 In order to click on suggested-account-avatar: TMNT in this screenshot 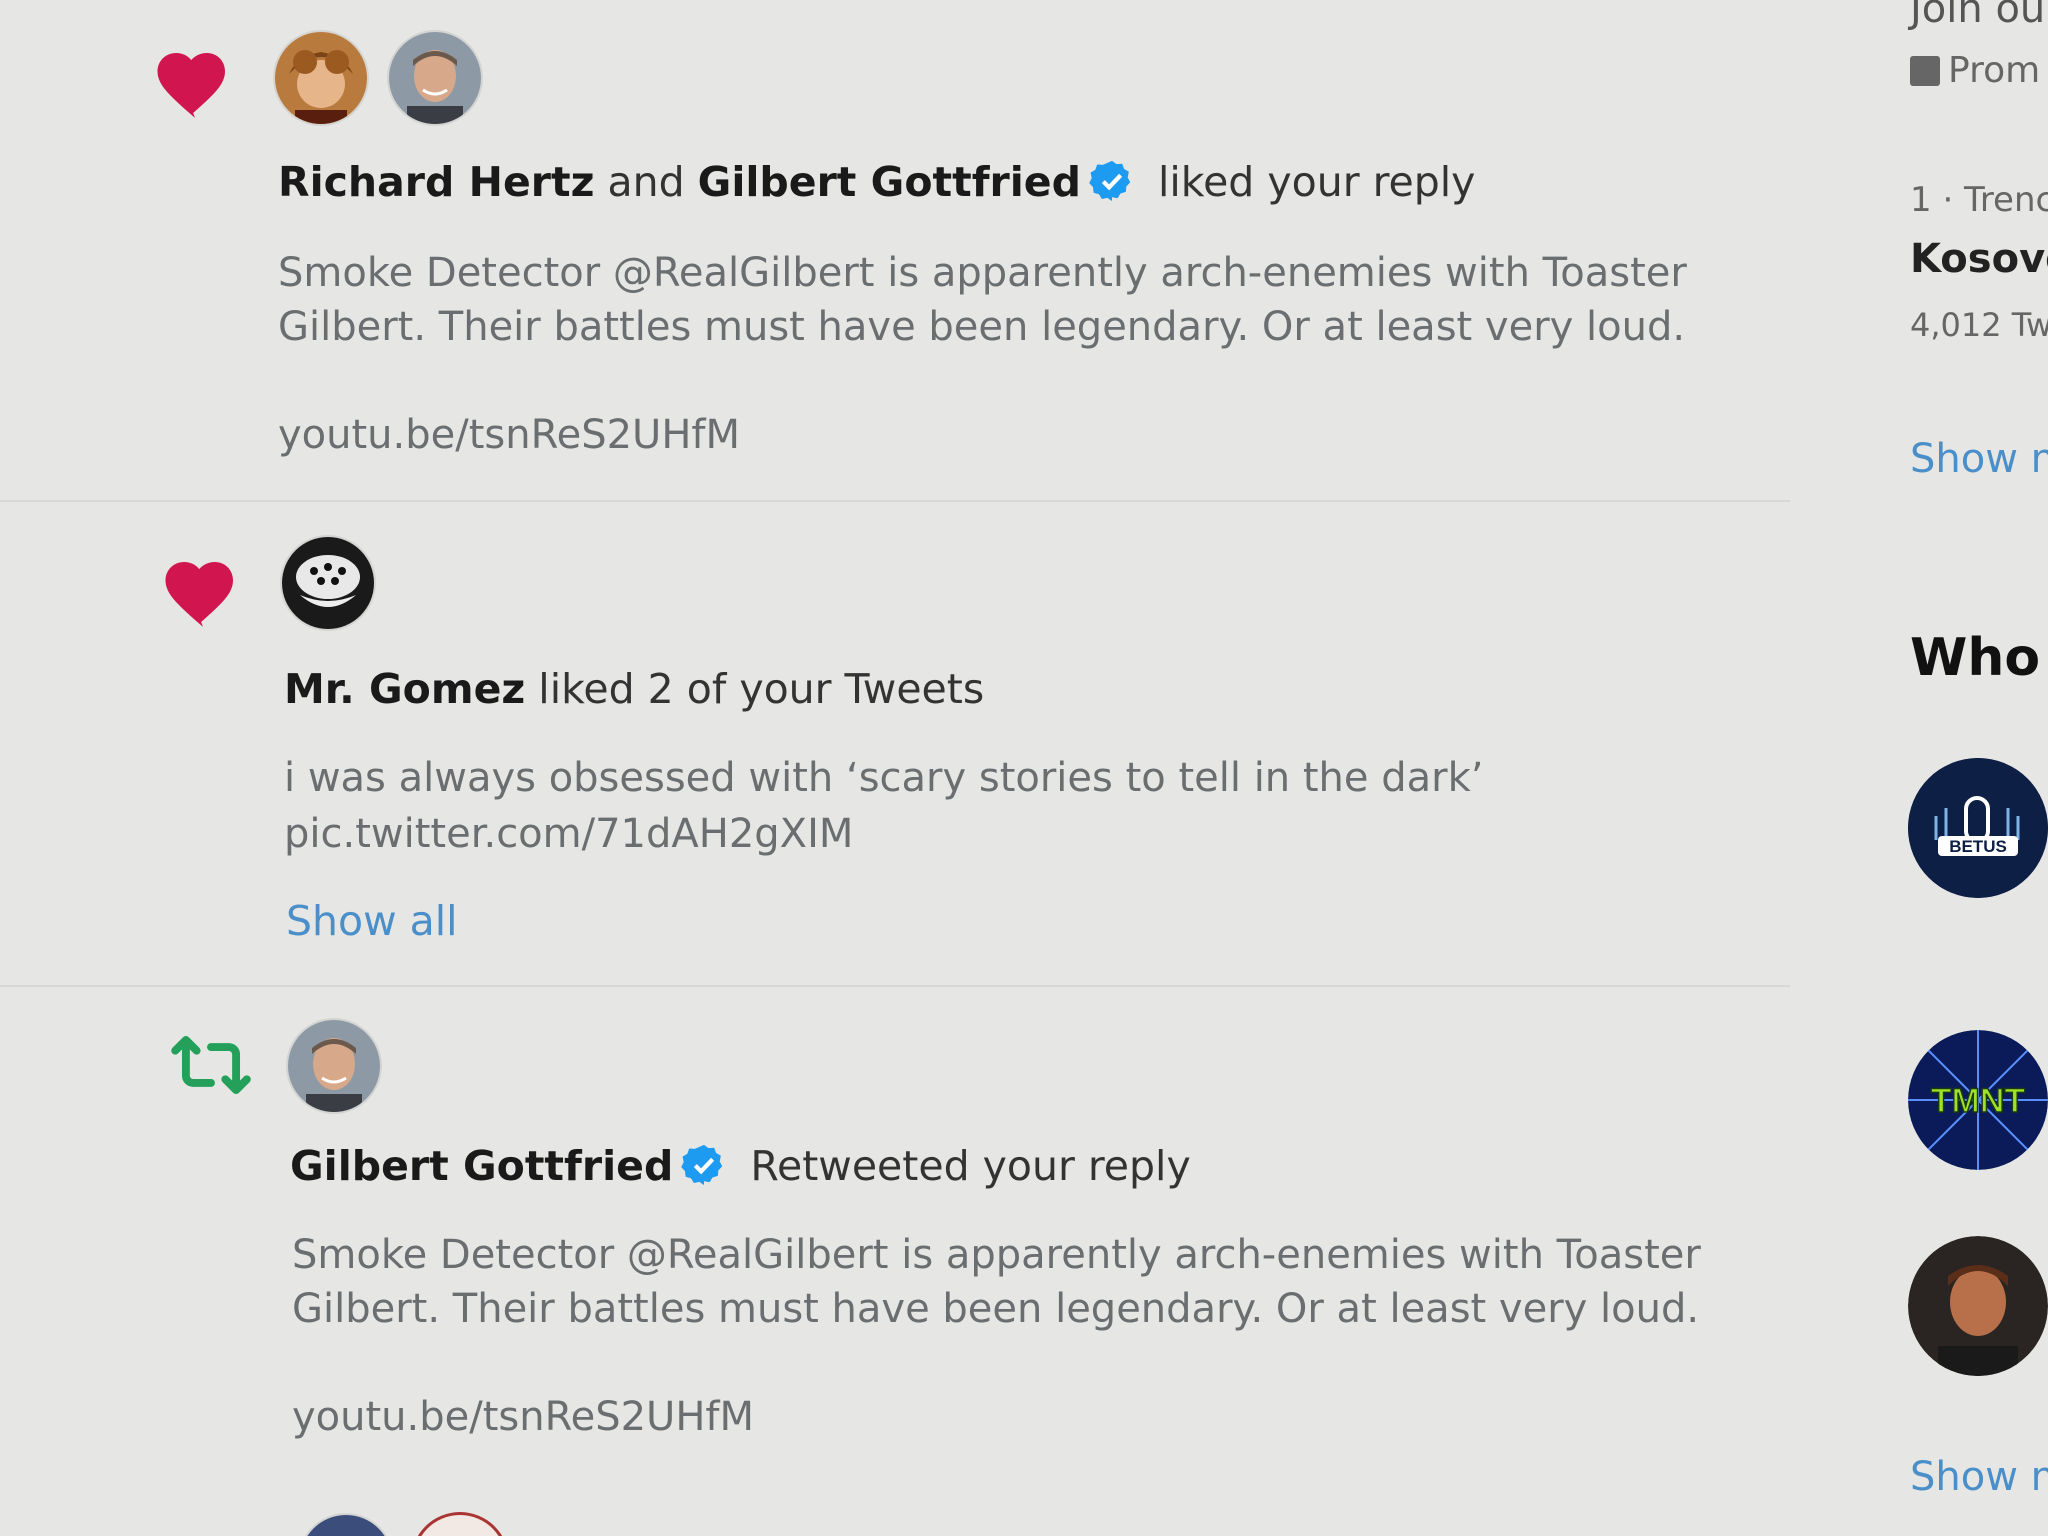, I will do `click(1978, 1100)`.